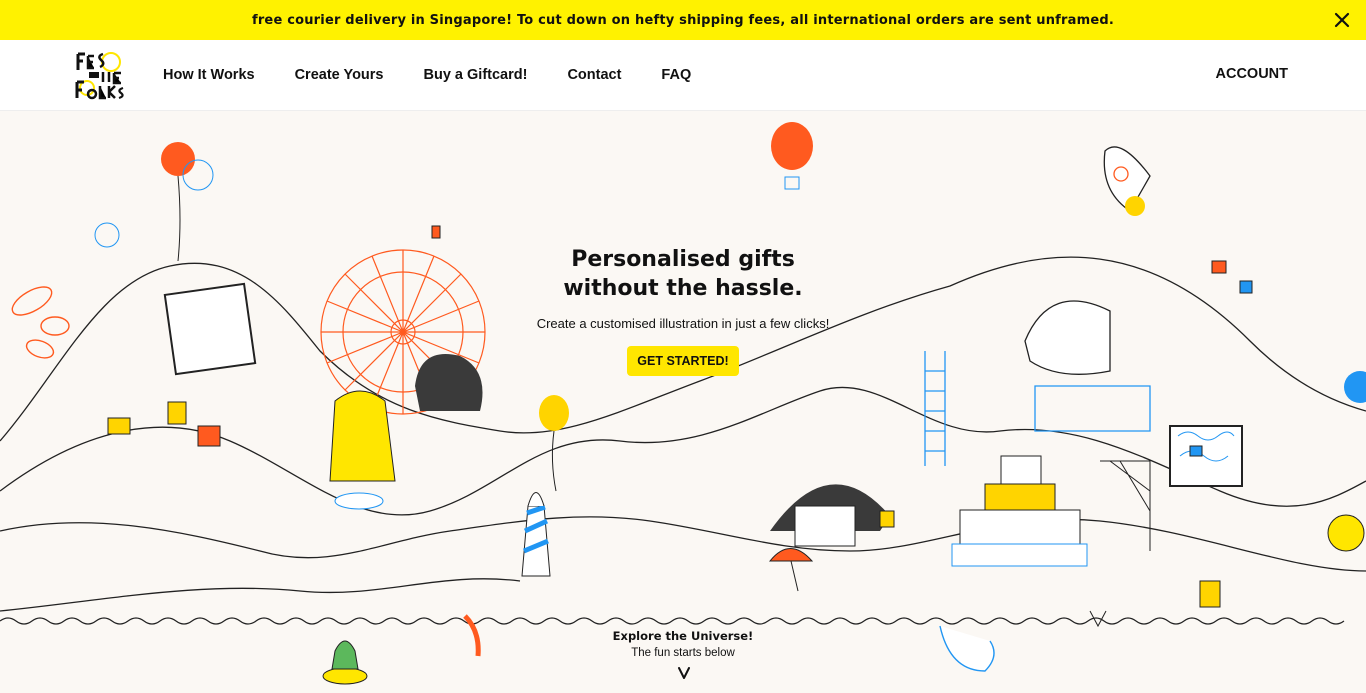  Describe the element at coordinates (1342, 20) in the screenshot. I see `close-icon` at that location.